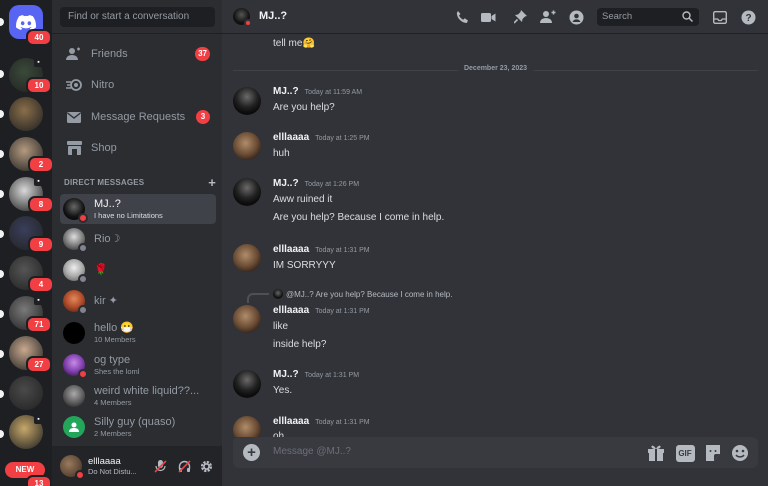  I want to click on dm-item: 🌹, so click(138, 270).